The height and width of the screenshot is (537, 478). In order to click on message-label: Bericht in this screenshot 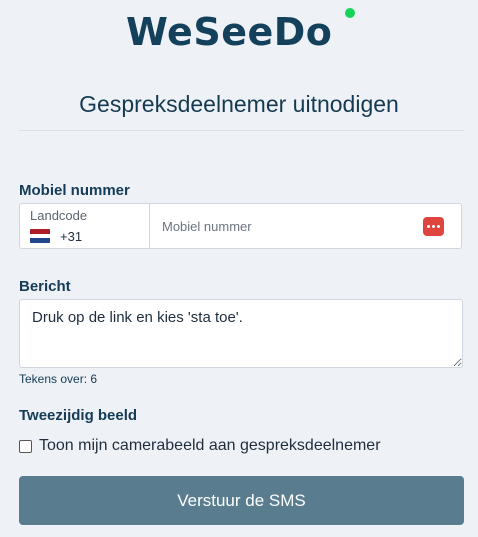, I will do `click(45, 286)`.